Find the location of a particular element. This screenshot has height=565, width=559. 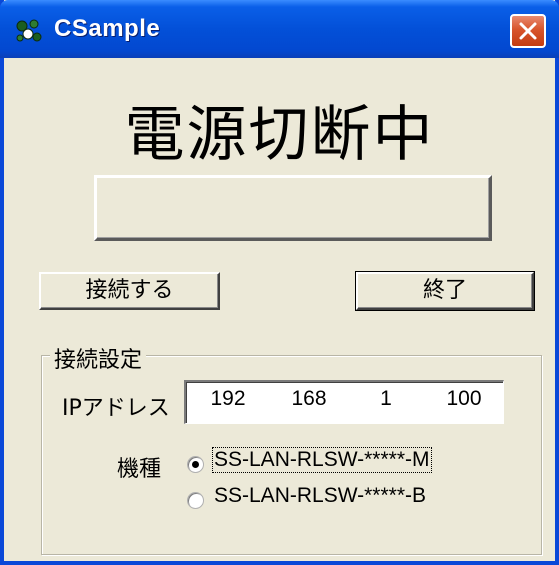

ip-octet-1: 192 is located at coordinates (228, 399).